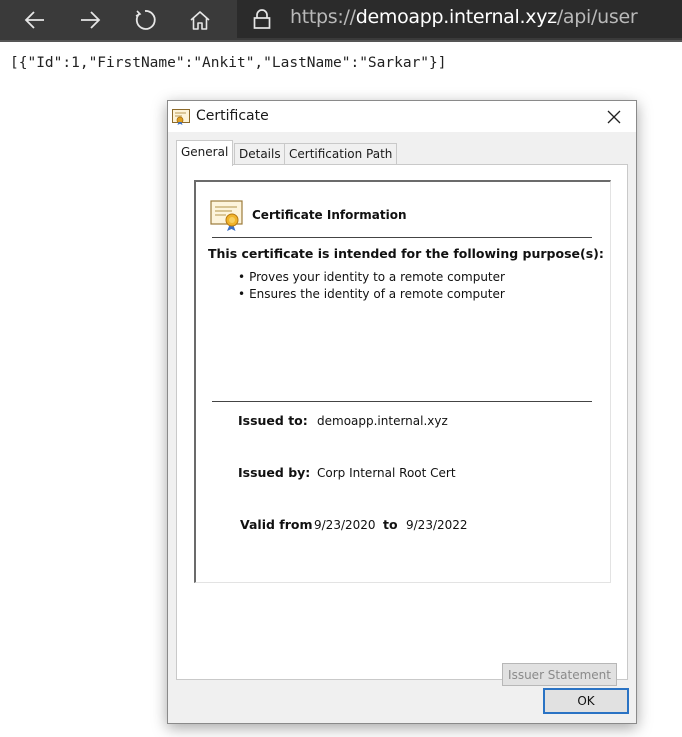 This screenshot has height=737, width=682. I want to click on back-arrow-icon, so click(34, 20).